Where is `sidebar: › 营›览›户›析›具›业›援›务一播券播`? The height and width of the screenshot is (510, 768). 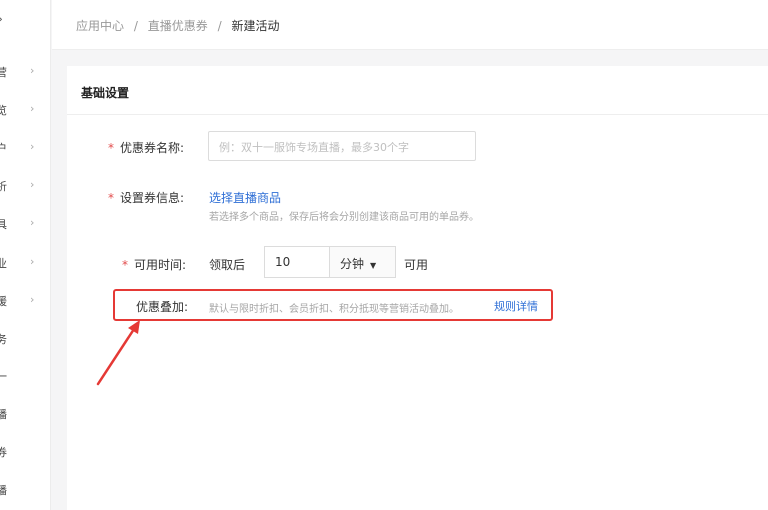 sidebar: › 营›览›户›析›具›业›援›务一播券播 is located at coordinates (25, 255).